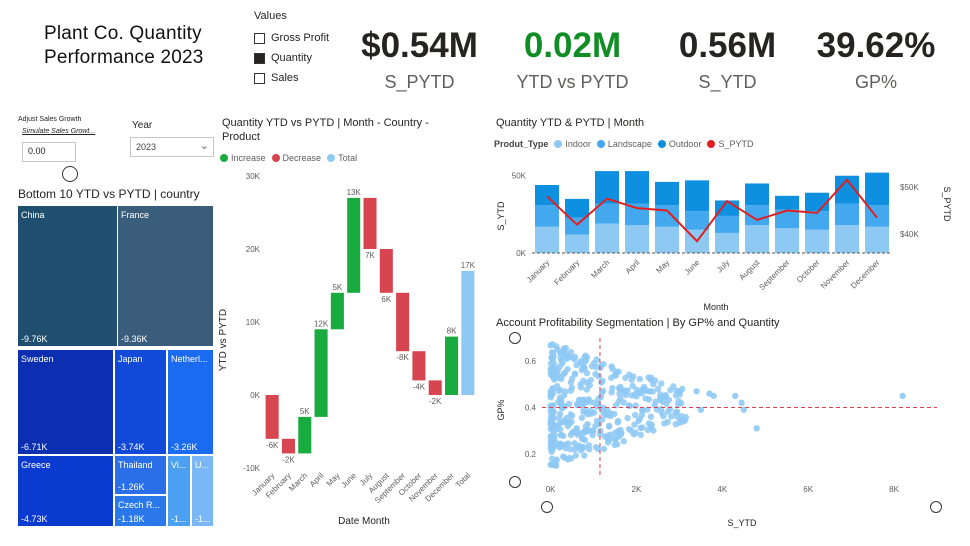 Image resolution: width=970 pixels, height=546 pixels. What do you see at coordinates (894, 489) in the screenshot?
I see `scatter-x-tick: 8K` at bounding box center [894, 489].